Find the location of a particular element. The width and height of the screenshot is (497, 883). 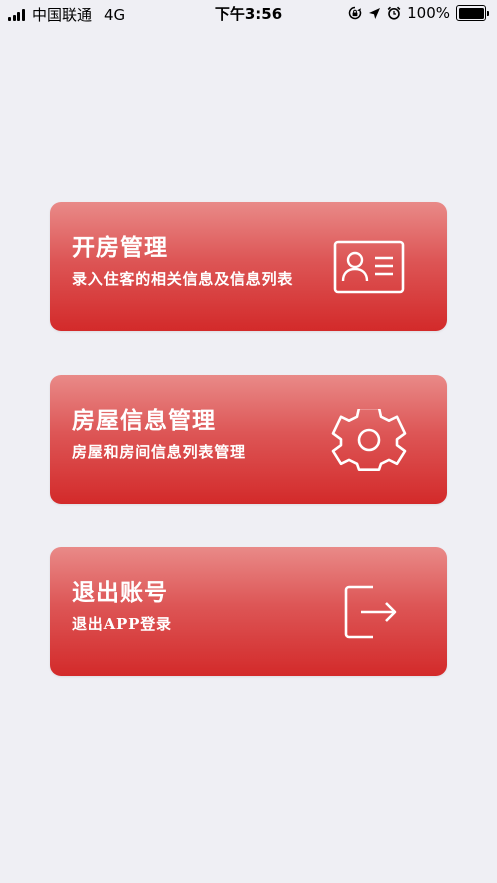

lock-rotation-icon is located at coordinates (355, 13).